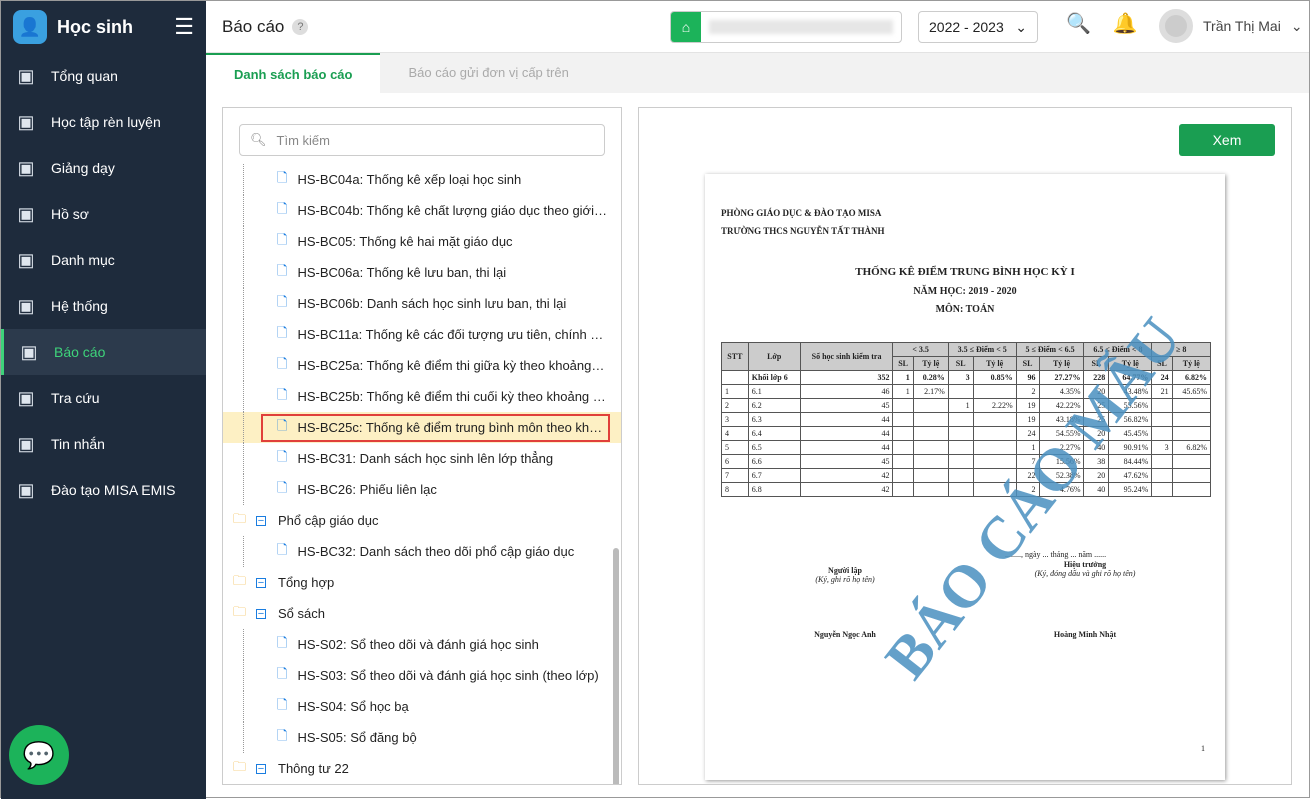  Describe the element at coordinates (367, 489) in the screenshot. I see `report-label: HS-BC26: Phiếu liên lạc` at that location.